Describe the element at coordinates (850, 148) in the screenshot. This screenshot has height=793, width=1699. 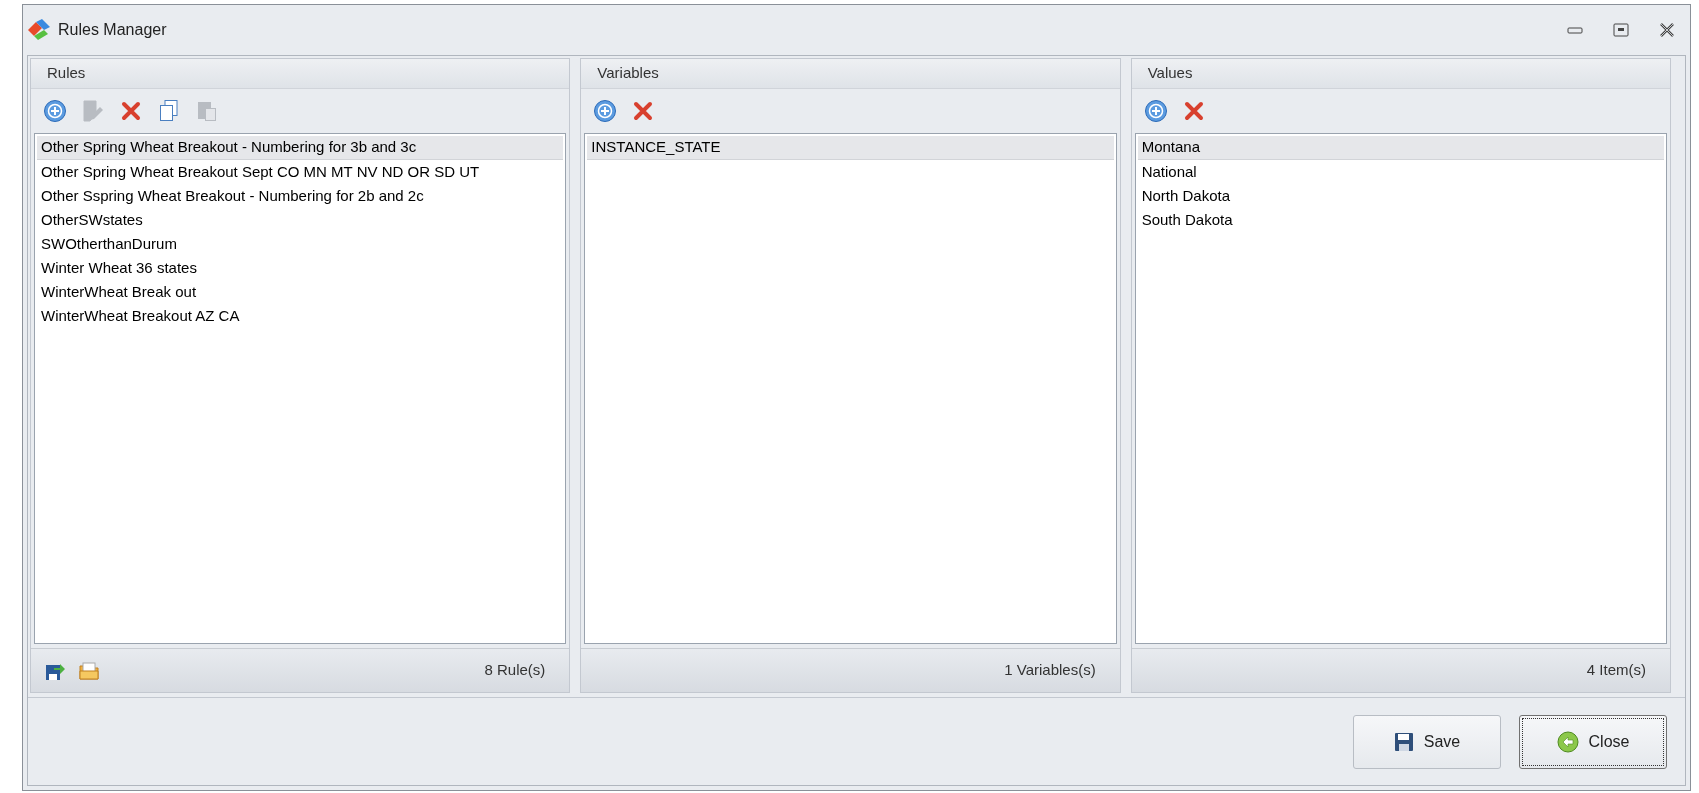
I see `list-item: INSTANCE_STATE` at that location.